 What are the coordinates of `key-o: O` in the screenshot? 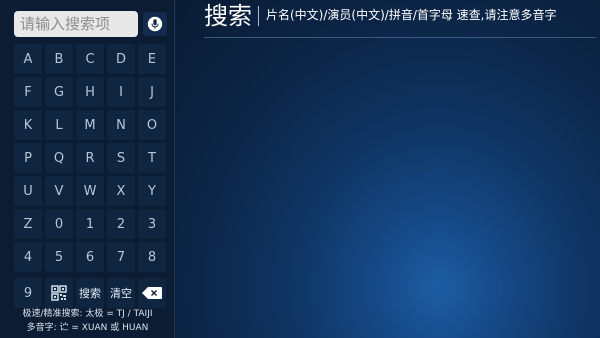 It's located at (152, 125).